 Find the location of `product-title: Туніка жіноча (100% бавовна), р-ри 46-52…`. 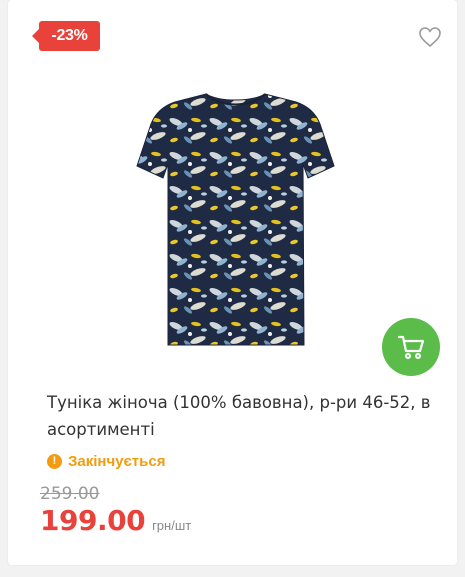

product-title: Туніка жіноча (100% бавовна), р-ри 46-52… is located at coordinates (242, 416).